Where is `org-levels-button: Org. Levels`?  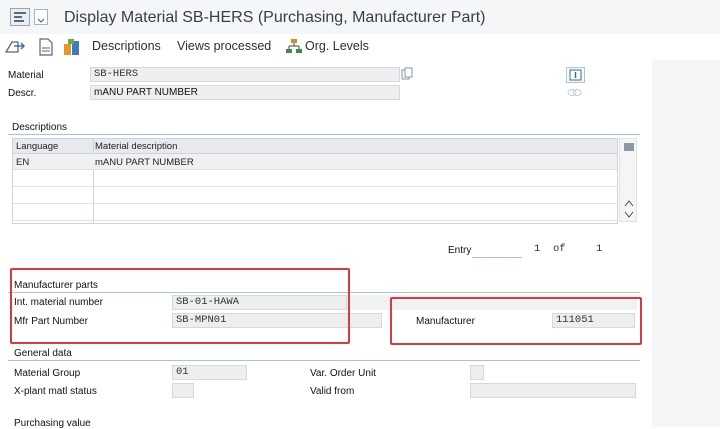
org-levels-button: Org. Levels is located at coordinates (337, 46).